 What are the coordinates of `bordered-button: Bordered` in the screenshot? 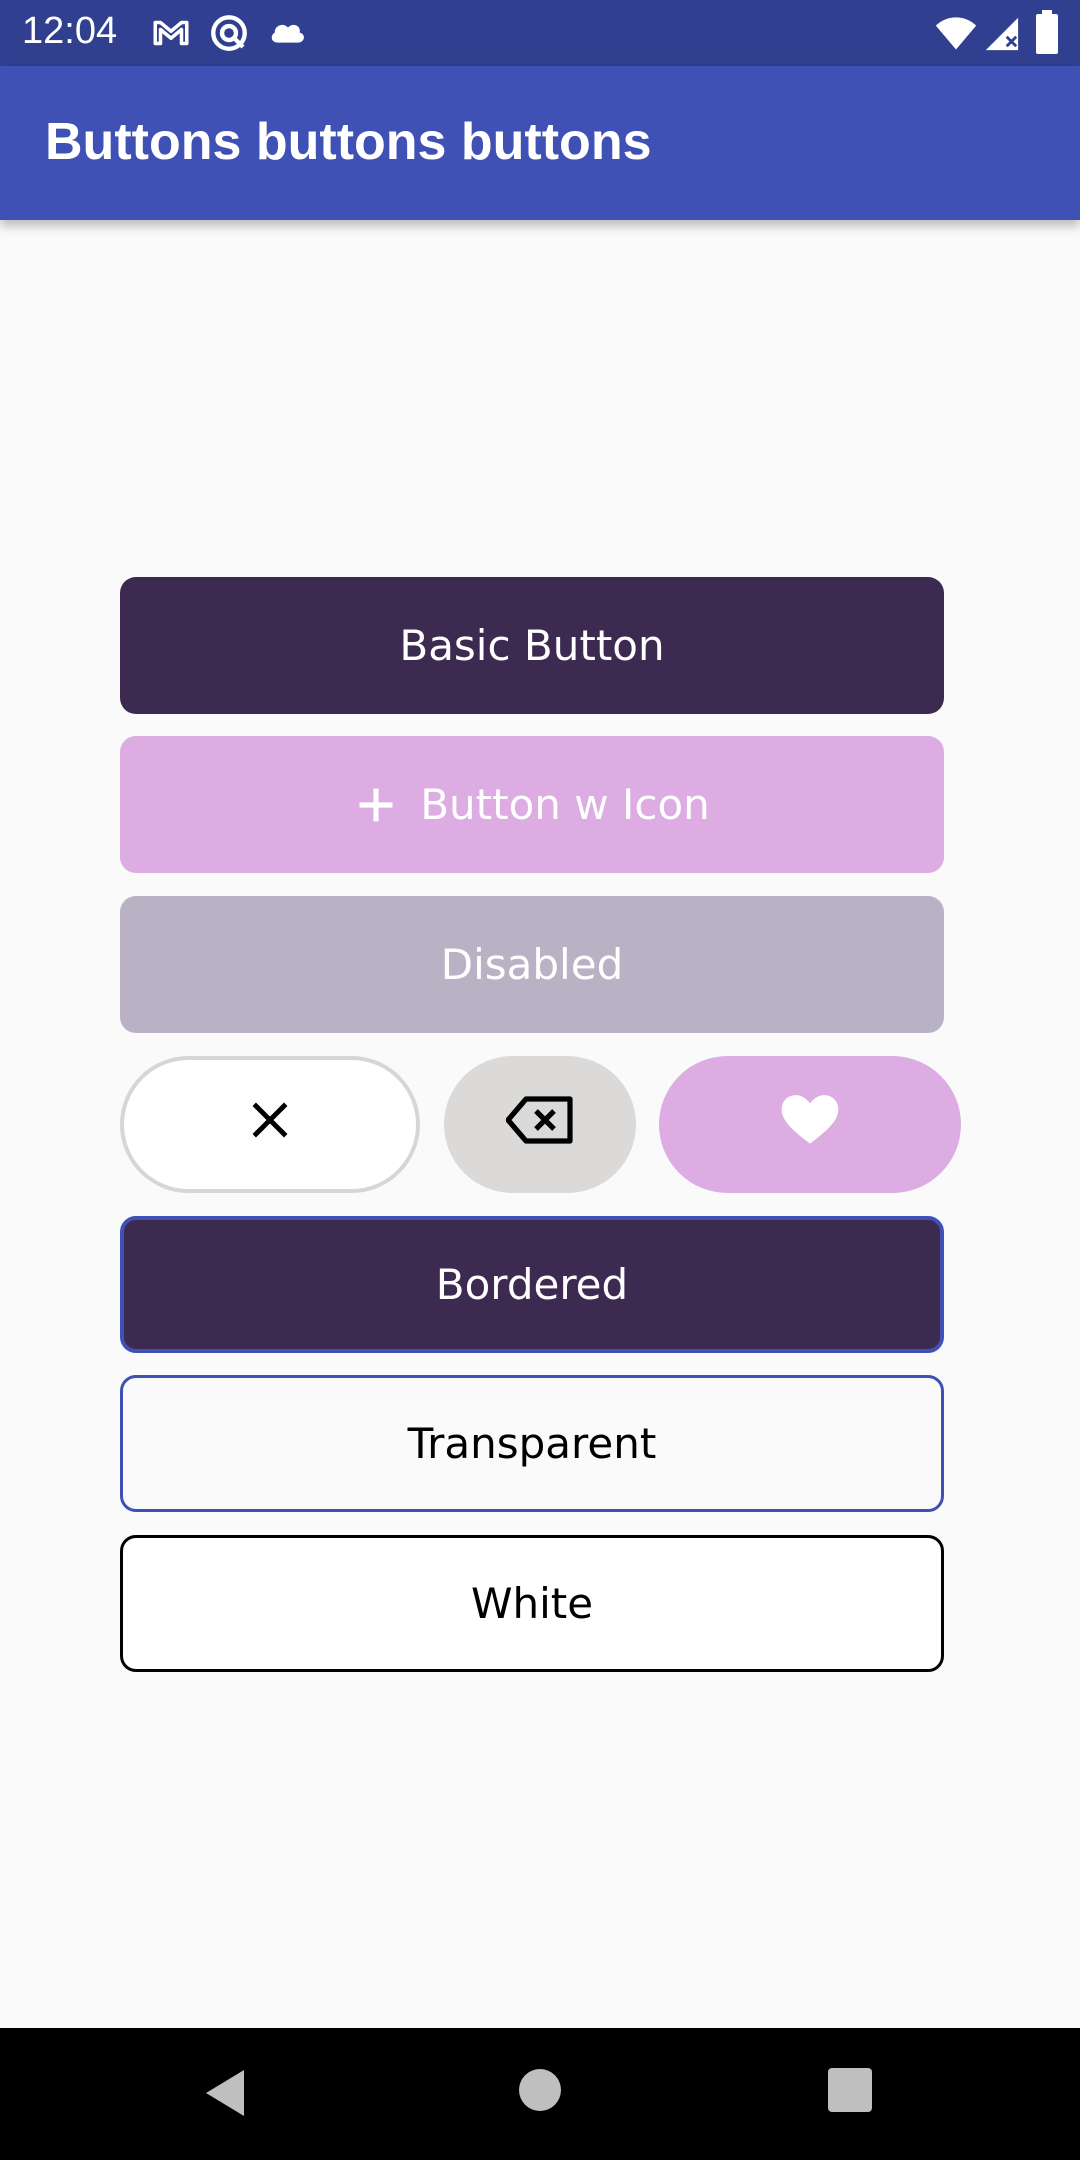 It's located at (532, 1284).